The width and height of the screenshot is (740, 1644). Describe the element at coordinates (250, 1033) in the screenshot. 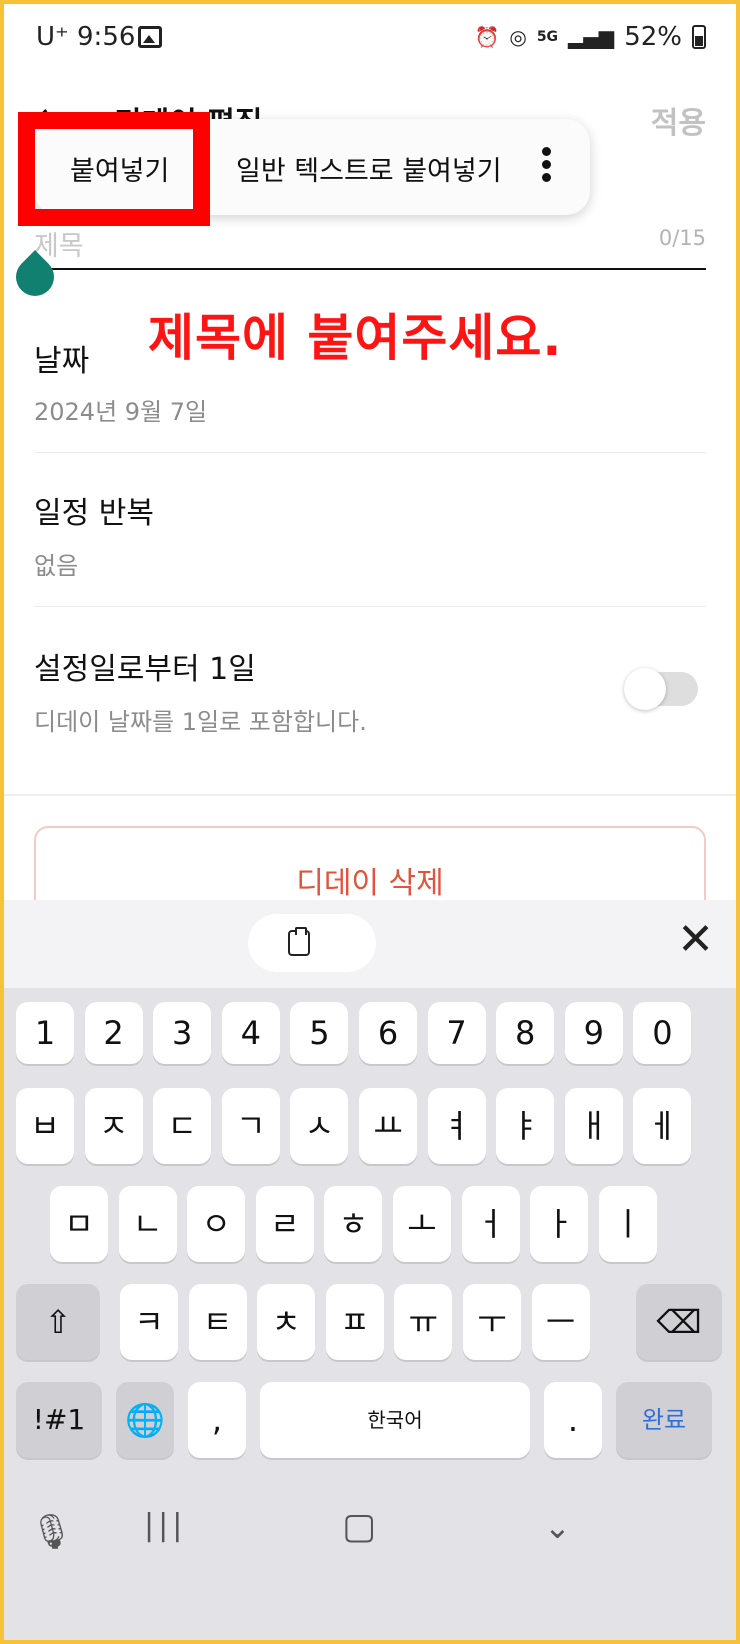

I see `key-number: 4` at that location.